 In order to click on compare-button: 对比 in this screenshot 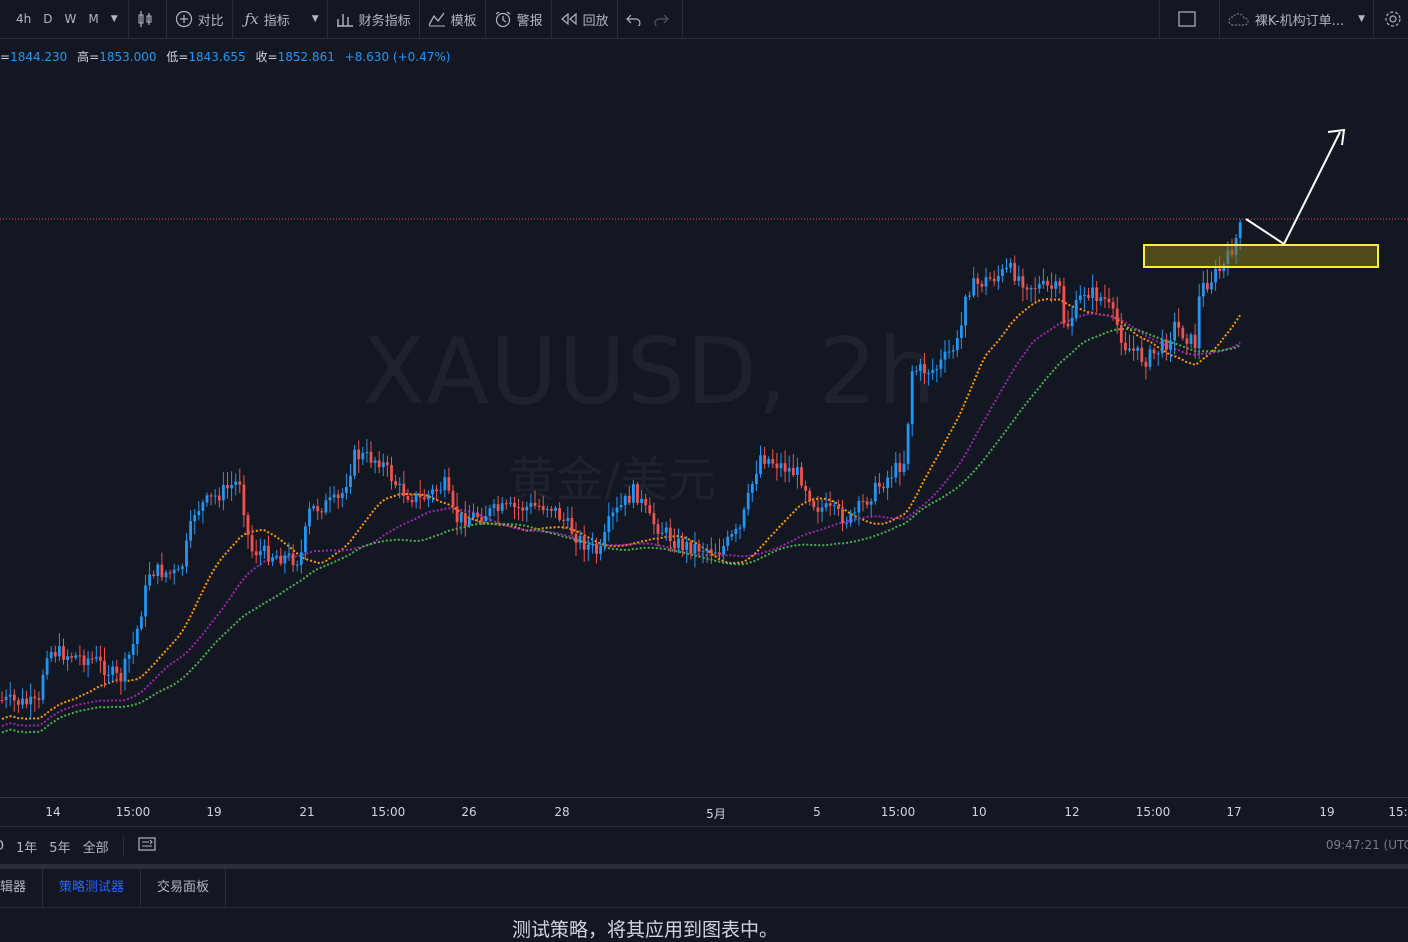, I will do `click(199, 19)`.